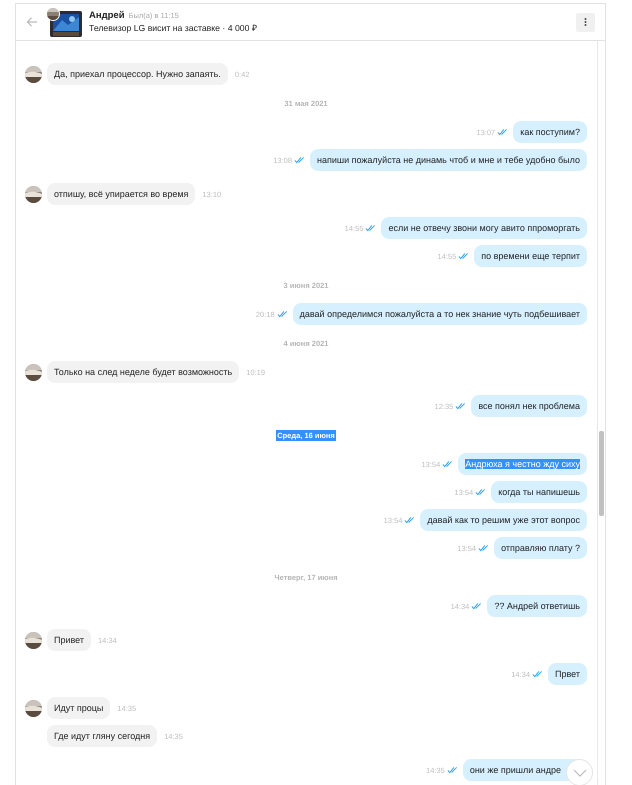 The image size is (632, 785). Describe the element at coordinates (121, 194) in the screenshot. I see `message-bubble: отпишу, всё упирается во время` at that location.